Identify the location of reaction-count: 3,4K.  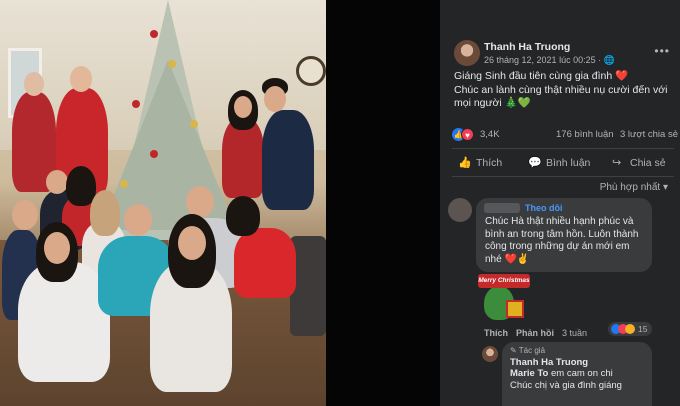
(490, 134).